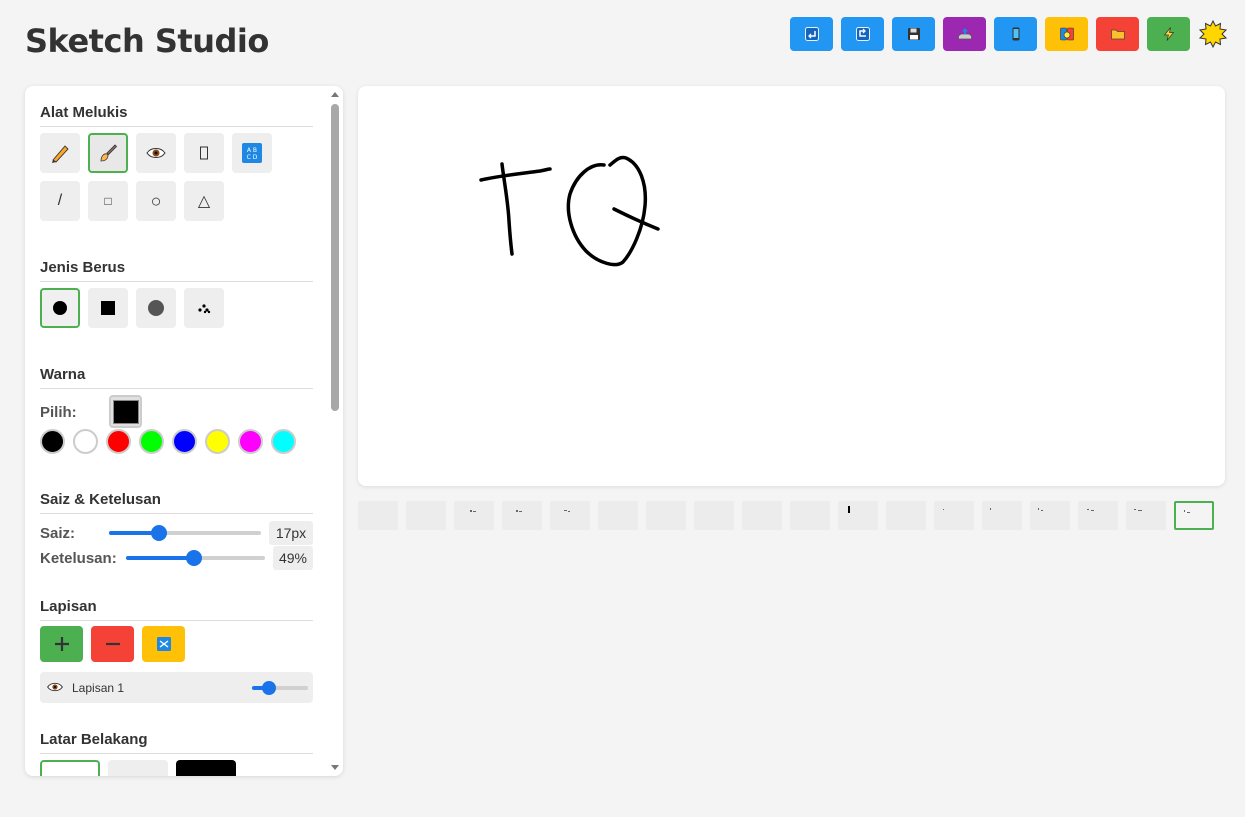  I want to click on tool-rectangle: □, so click(108, 201).